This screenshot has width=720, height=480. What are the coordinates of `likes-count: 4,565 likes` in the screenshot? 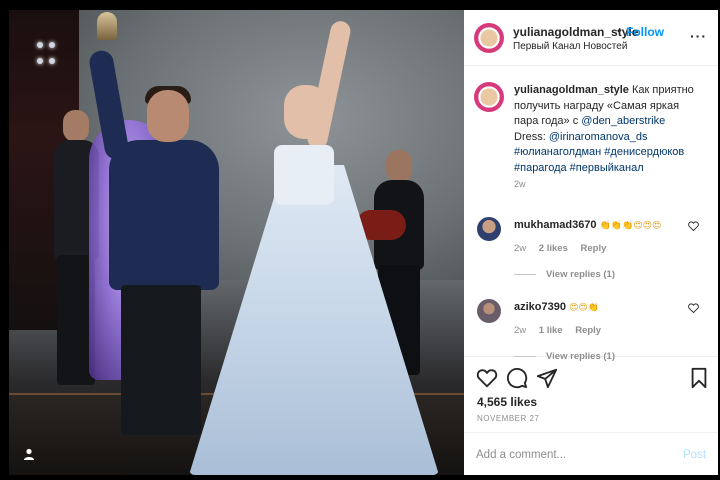 It's located at (507, 402).